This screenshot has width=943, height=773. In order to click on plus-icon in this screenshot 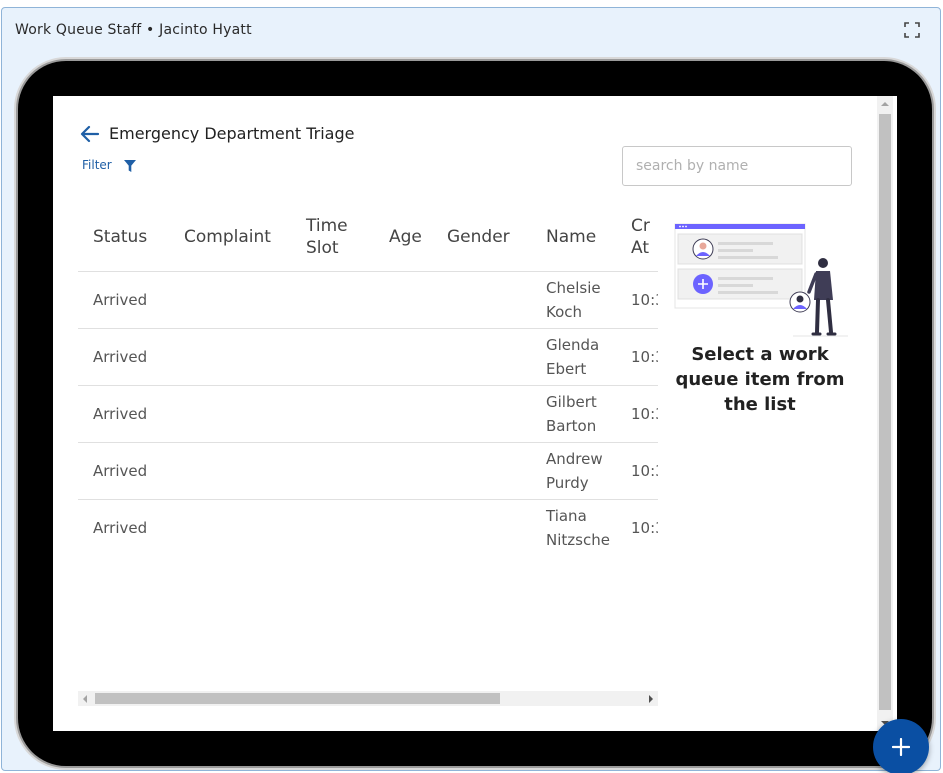, I will do `click(901, 747)`.